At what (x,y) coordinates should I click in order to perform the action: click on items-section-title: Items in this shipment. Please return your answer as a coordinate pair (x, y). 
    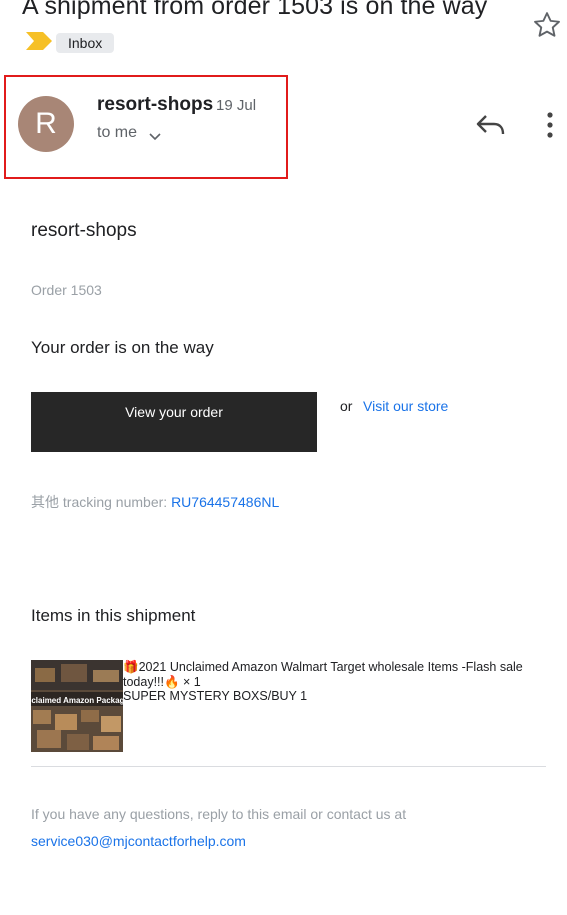
    Looking at the image, I should click on (113, 615).